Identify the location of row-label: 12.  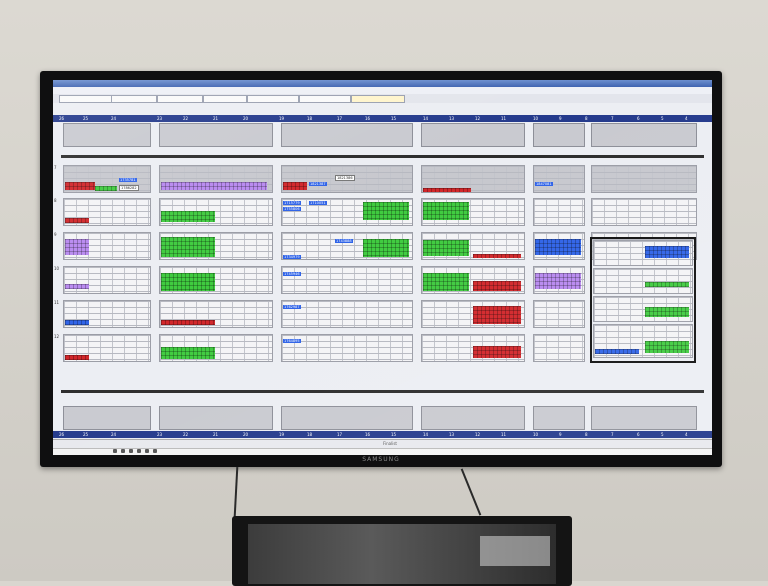
(57, 336).